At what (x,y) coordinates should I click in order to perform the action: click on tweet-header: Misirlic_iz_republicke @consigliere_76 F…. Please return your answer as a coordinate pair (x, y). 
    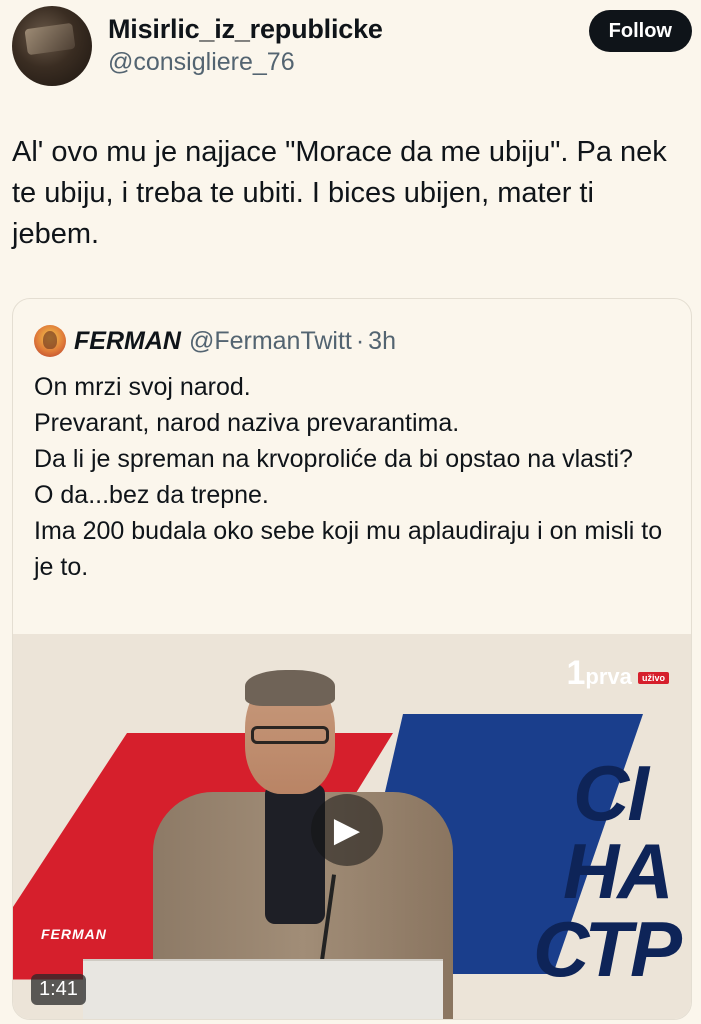
    Looking at the image, I should click on (352, 46).